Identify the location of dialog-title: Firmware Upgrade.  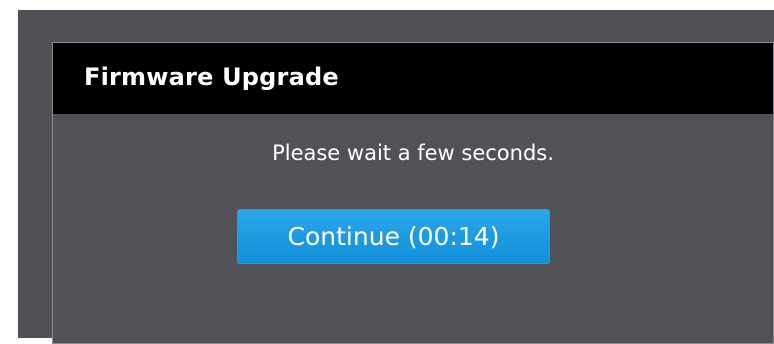
(211, 77).